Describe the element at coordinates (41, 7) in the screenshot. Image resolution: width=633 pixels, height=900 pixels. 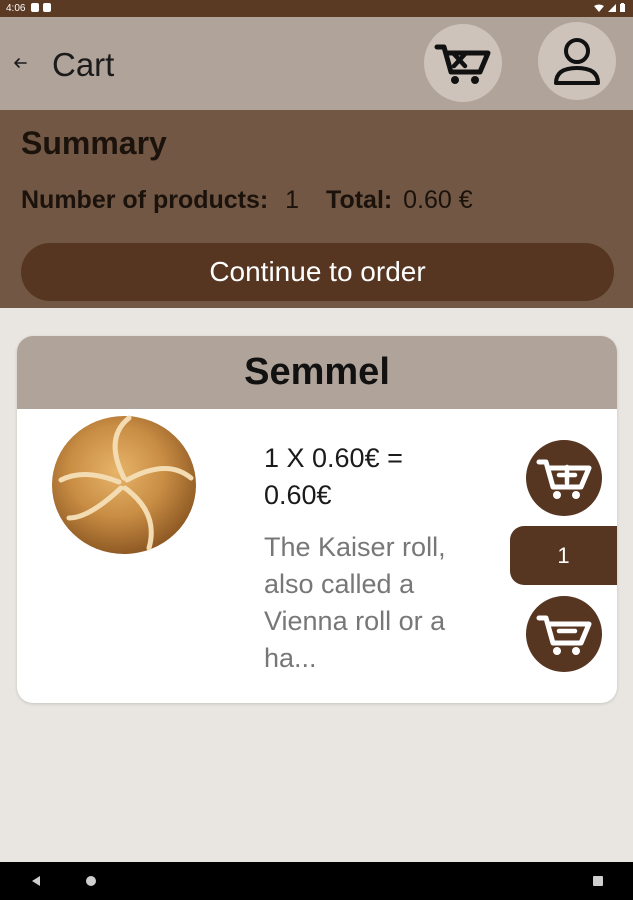
I see `notification-icons` at that location.